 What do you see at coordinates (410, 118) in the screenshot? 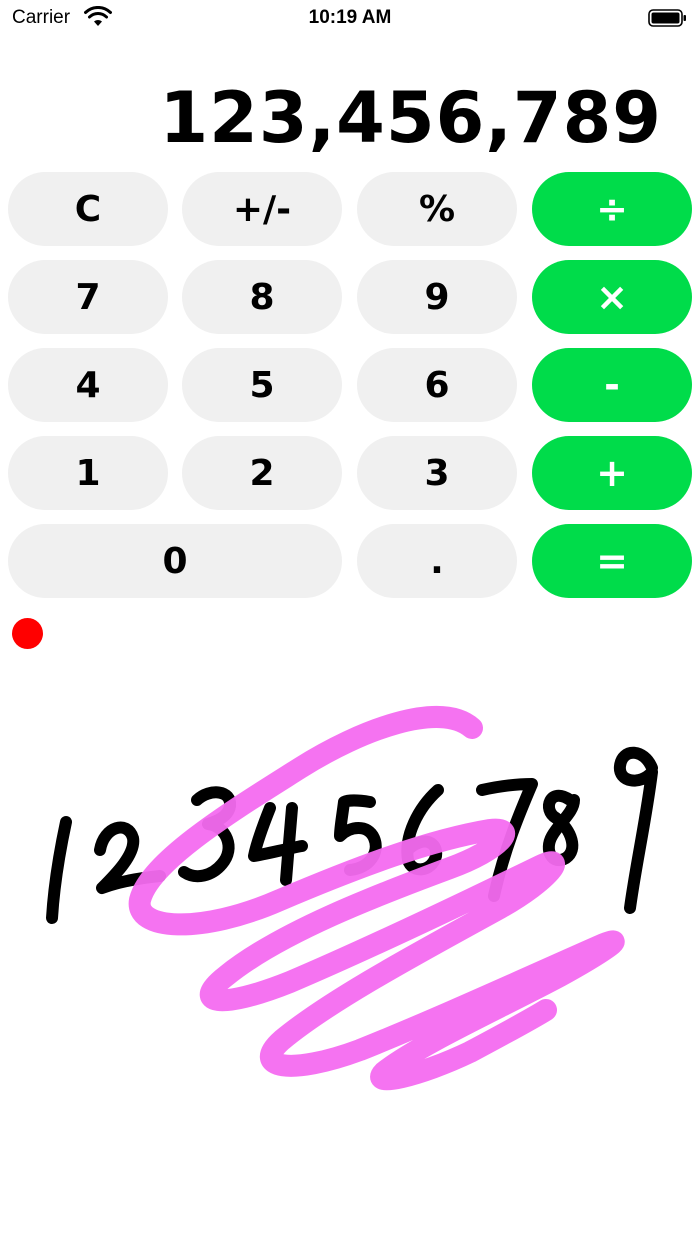
I see `calculator-display: 123,456,789` at bounding box center [410, 118].